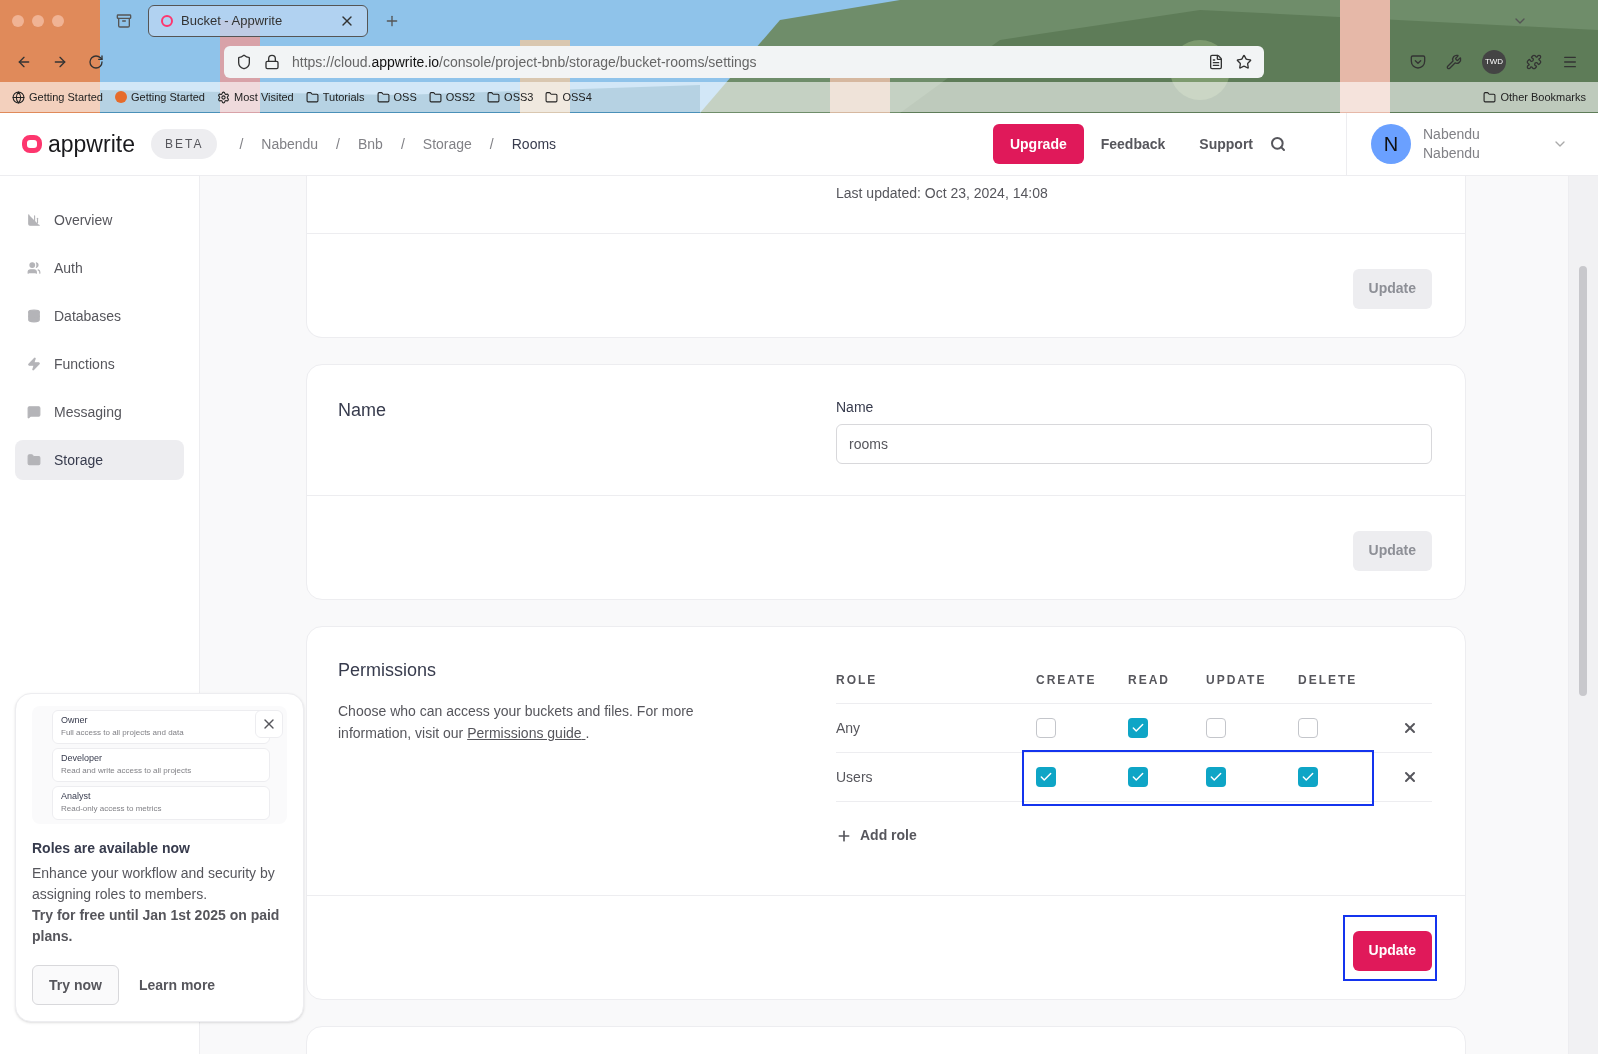 The height and width of the screenshot is (1054, 1598). I want to click on column-header: CREATE, so click(1067, 680).